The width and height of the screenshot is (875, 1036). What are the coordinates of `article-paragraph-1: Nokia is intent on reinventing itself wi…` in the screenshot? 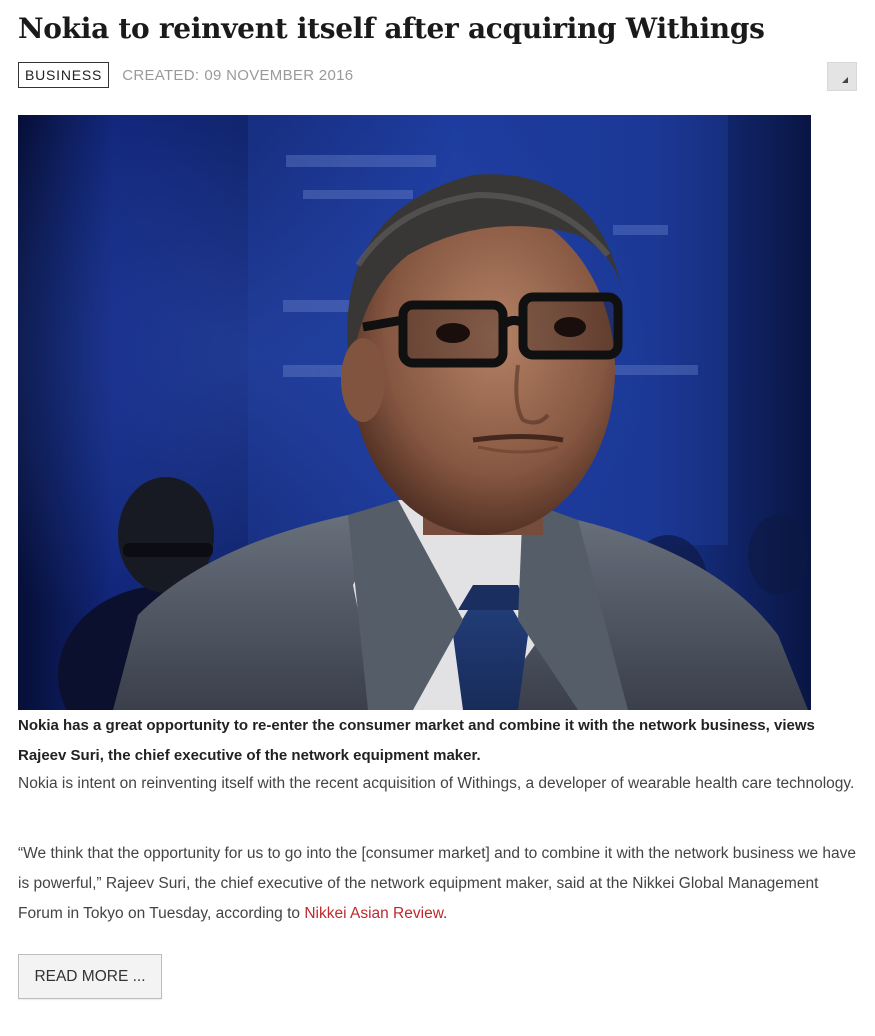 It's located at (436, 783).